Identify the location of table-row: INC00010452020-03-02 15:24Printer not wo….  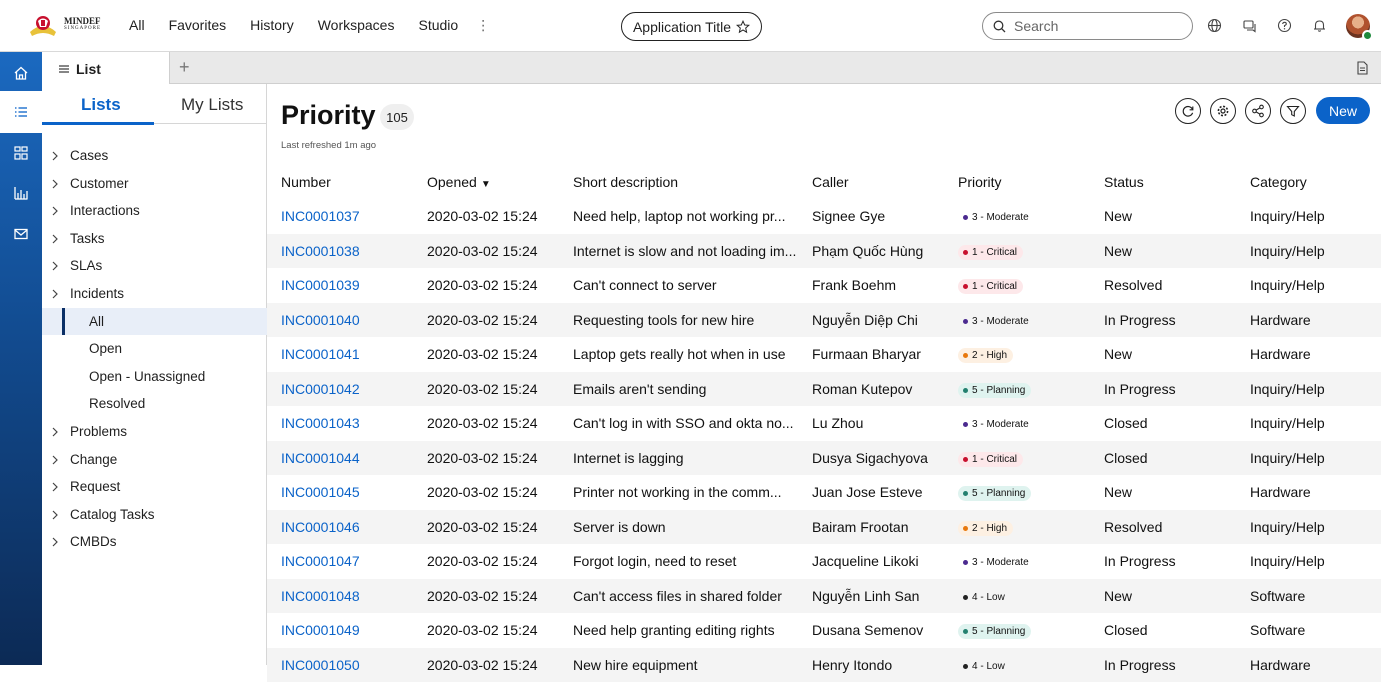
(824, 492).